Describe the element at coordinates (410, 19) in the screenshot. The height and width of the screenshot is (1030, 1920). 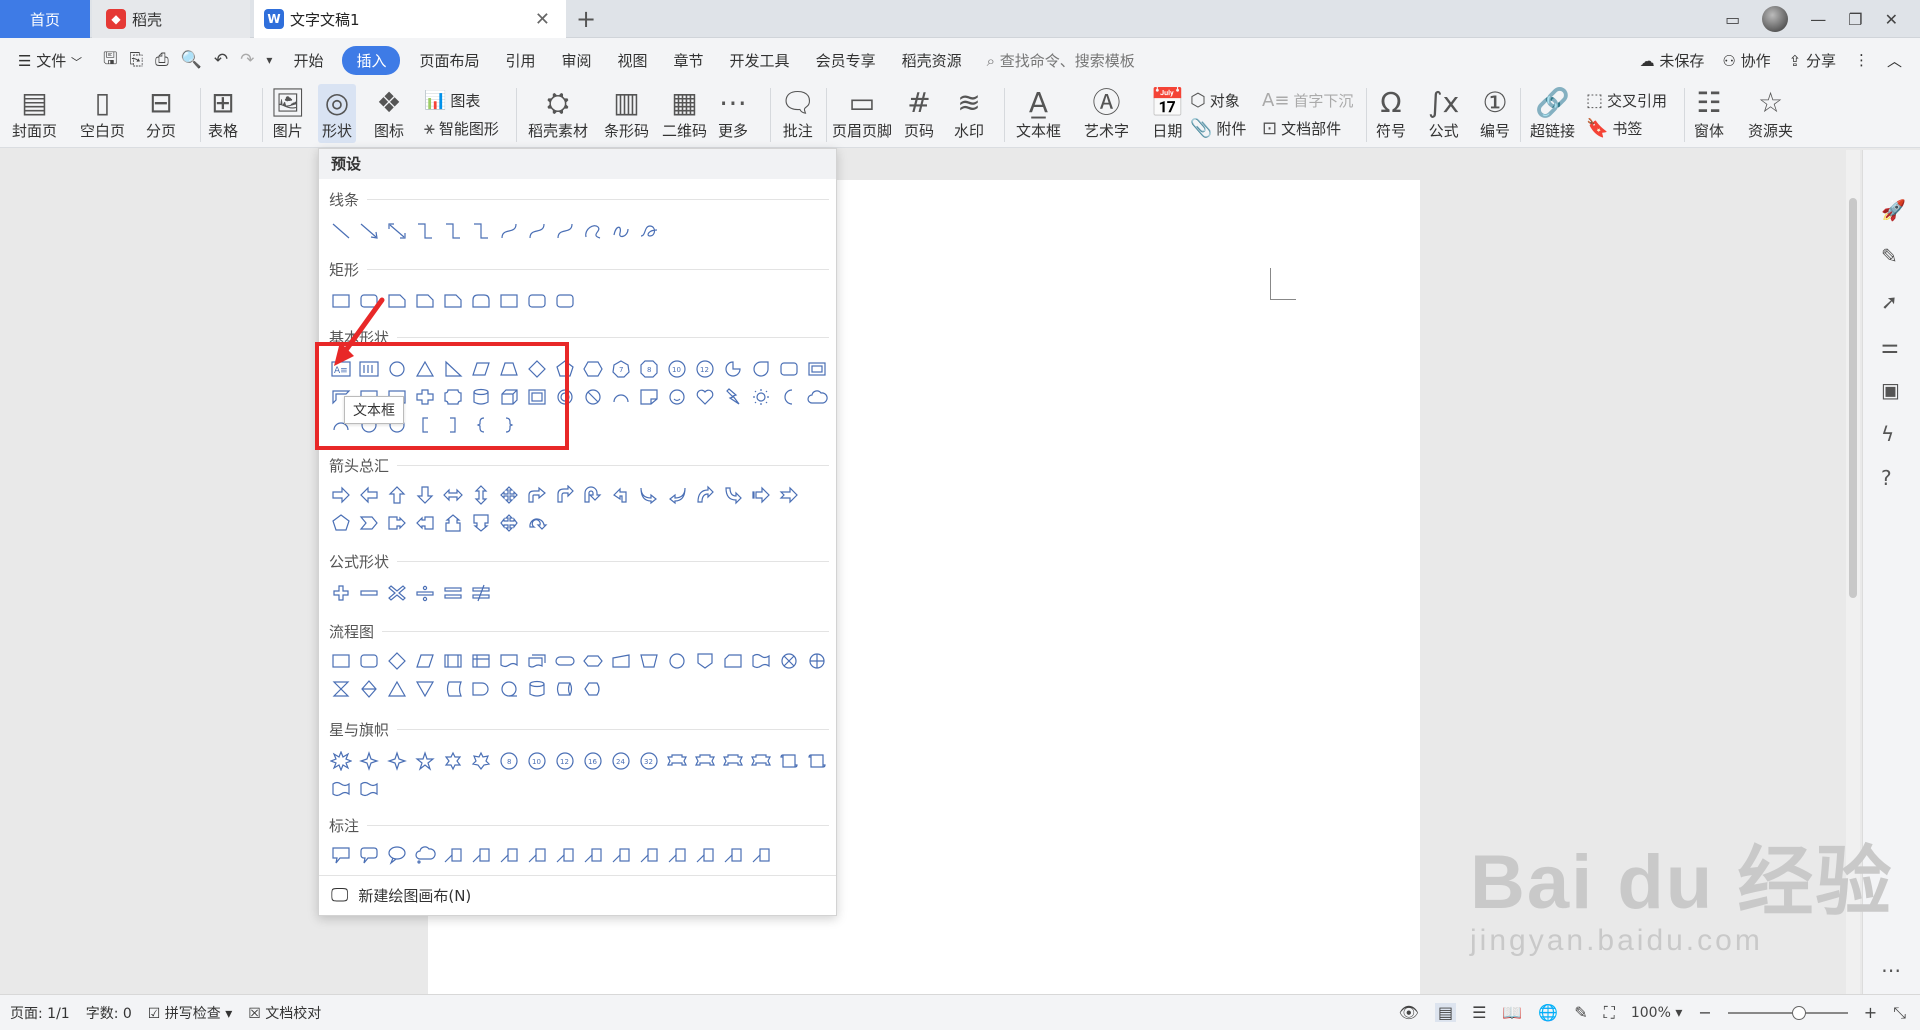
I see `tab-document: W 文字文稿1 ✕` at that location.